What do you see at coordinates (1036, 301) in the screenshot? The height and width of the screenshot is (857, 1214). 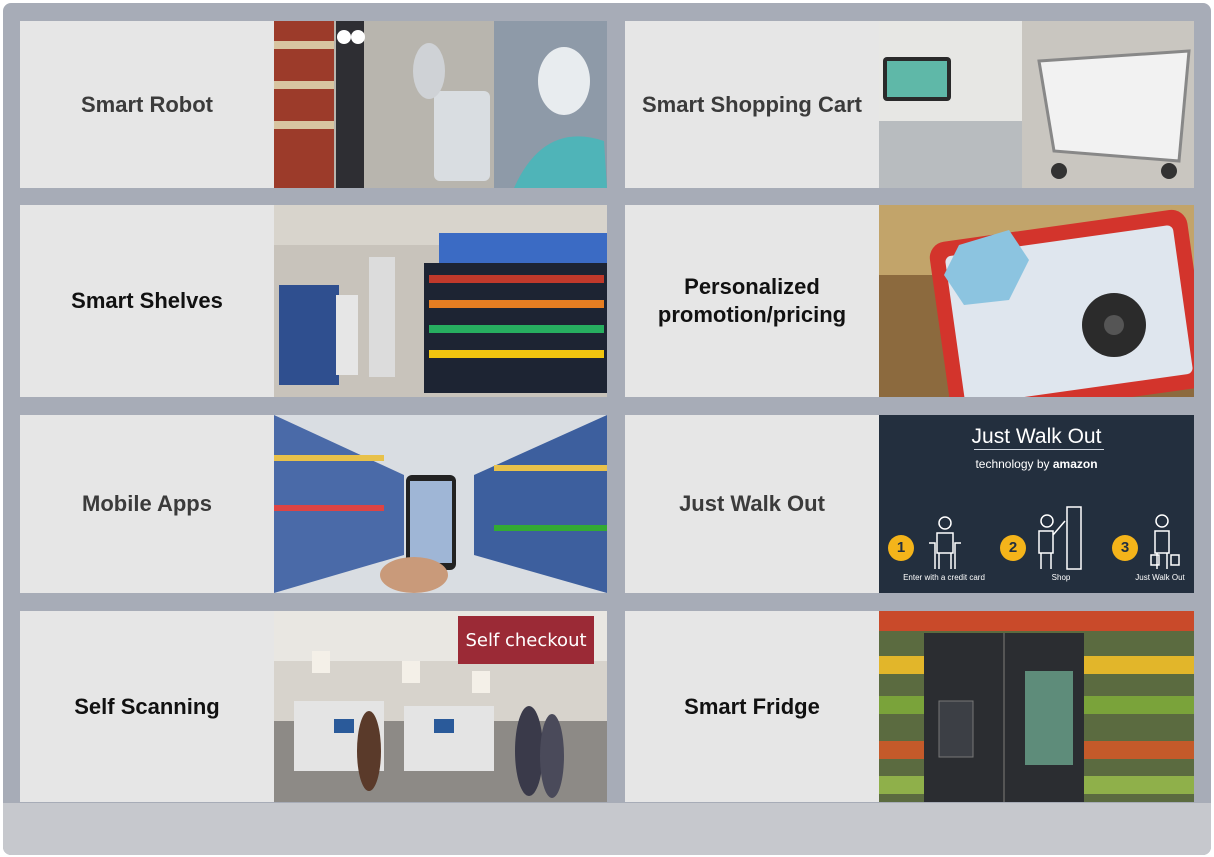 I see `personalized-promotion-photo` at bounding box center [1036, 301].